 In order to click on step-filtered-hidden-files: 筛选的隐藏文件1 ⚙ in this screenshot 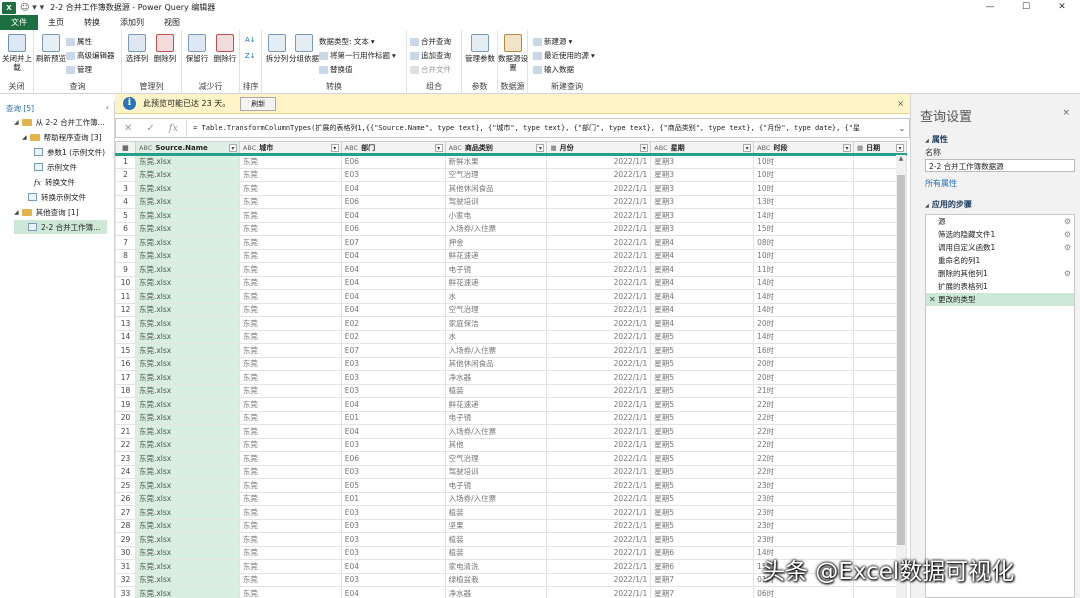, I will do `click(1000, 234)`.